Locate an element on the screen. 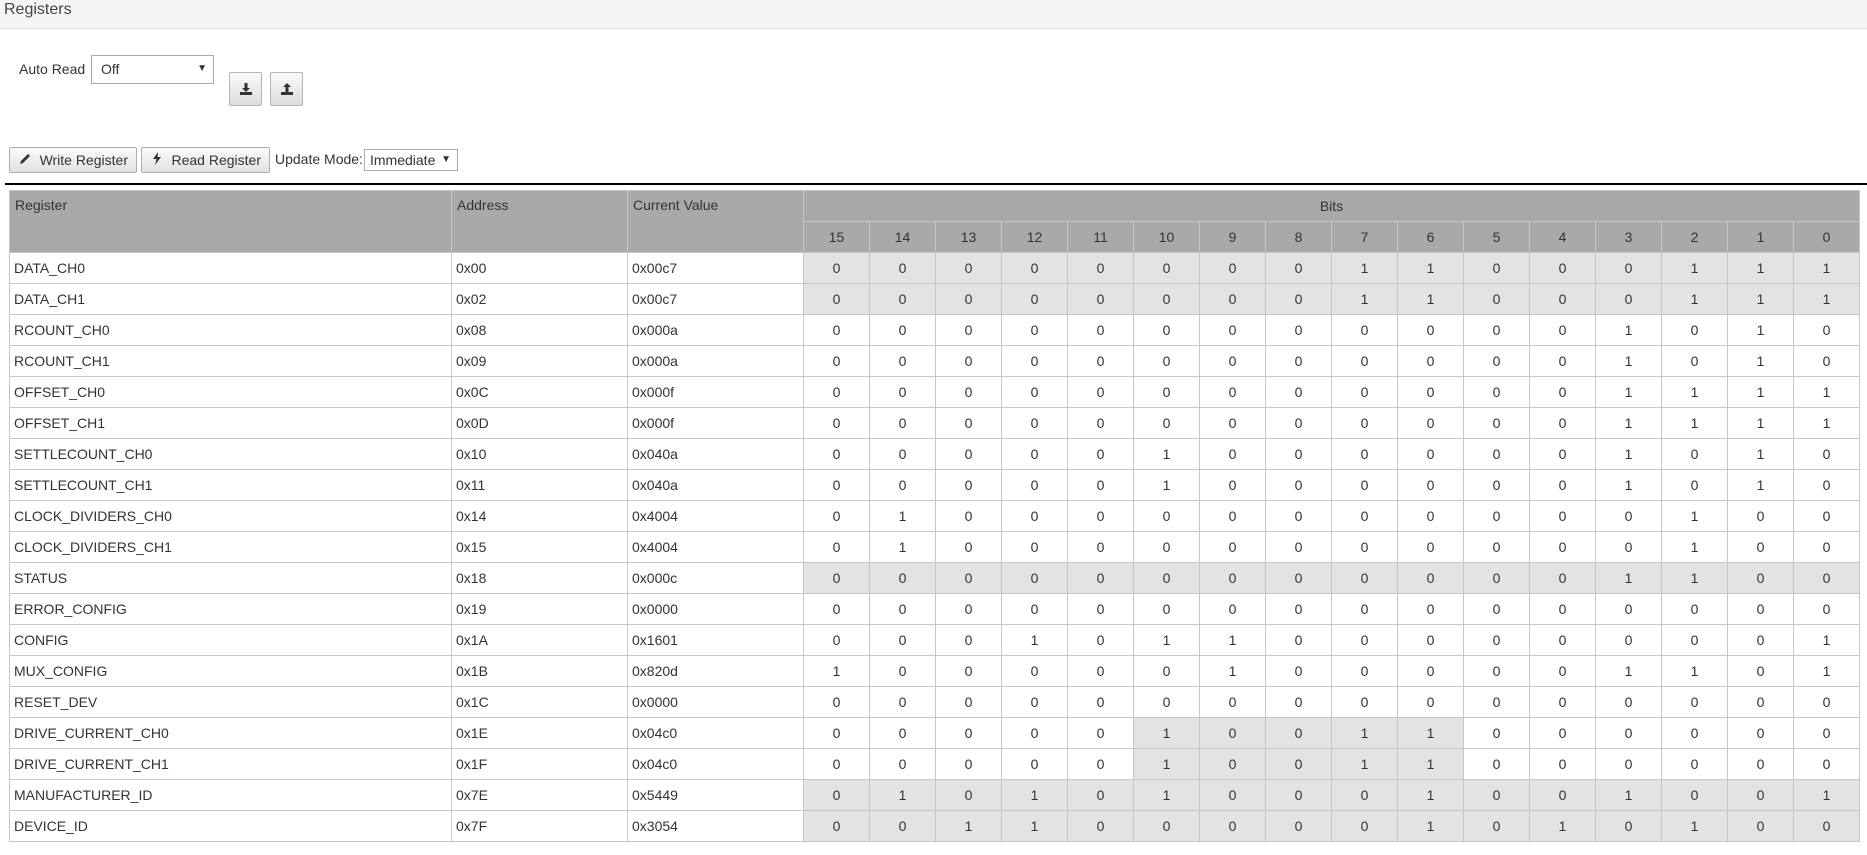 This screenshot has width=1867, height=855. register-value-cell: 0x00c7 is located at coordinates (715, 299).